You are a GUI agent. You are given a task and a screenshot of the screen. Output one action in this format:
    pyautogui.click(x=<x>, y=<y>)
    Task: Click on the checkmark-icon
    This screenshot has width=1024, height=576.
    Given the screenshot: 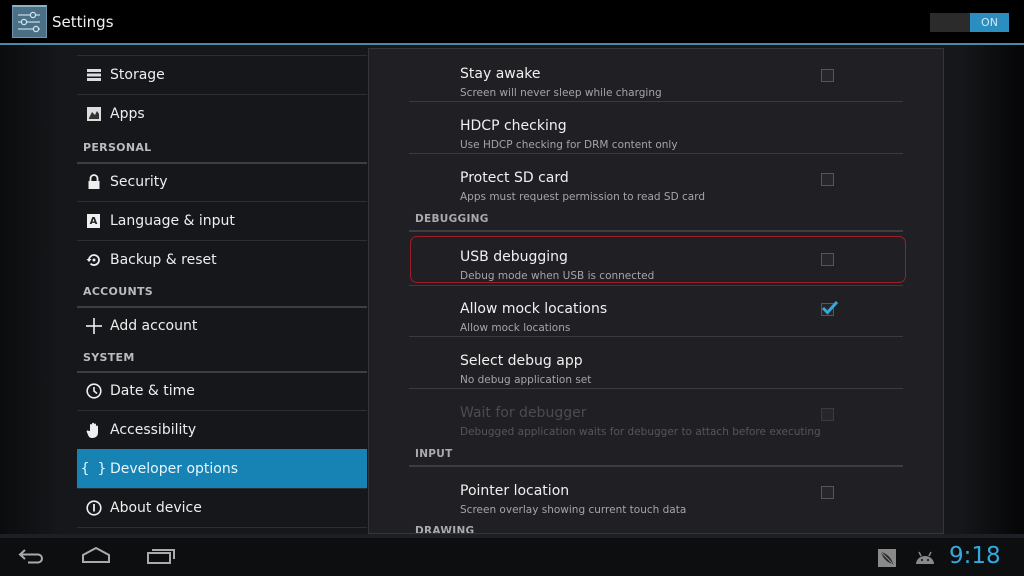 What is the action you would take?
    pyautogui.click(x=830, y=307)
    